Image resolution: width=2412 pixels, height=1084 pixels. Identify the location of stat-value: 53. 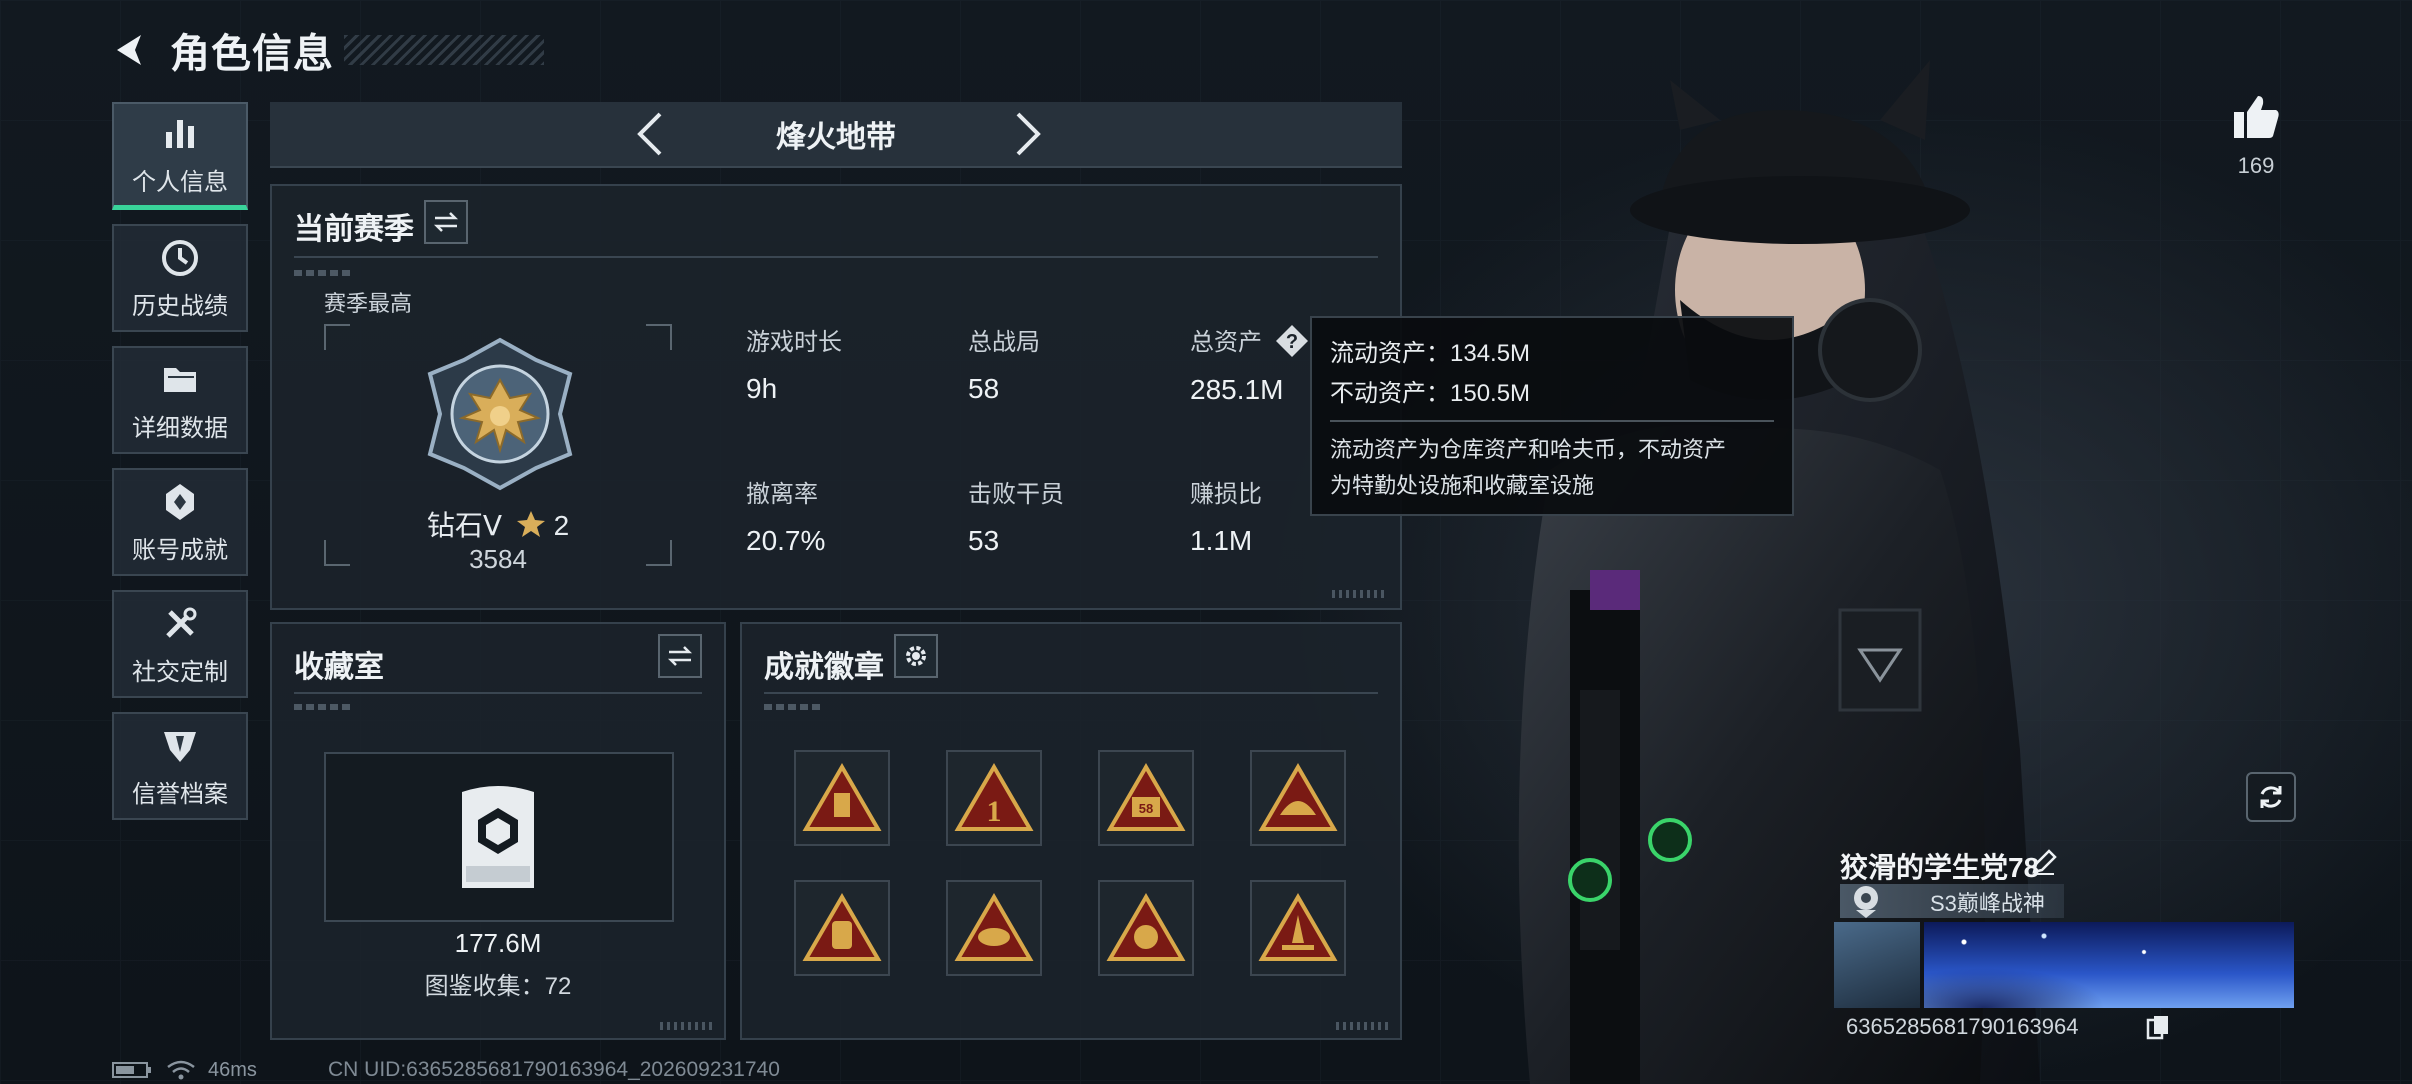
(984, 540).